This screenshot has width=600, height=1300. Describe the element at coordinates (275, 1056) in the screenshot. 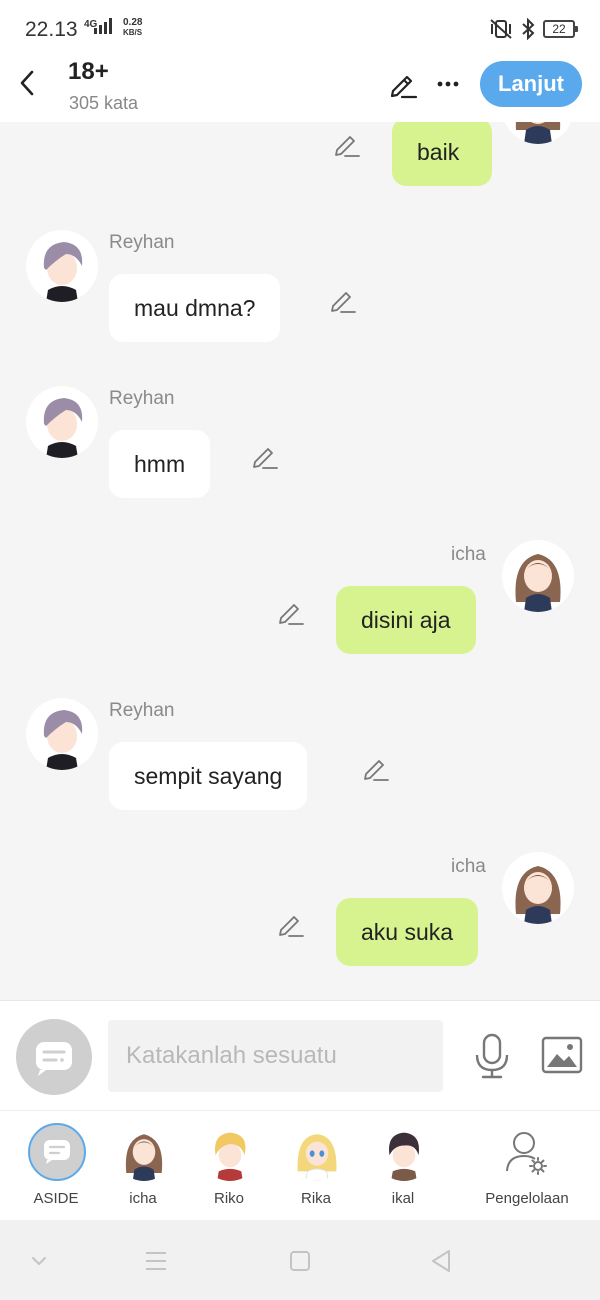

I see `message-input` at that location.